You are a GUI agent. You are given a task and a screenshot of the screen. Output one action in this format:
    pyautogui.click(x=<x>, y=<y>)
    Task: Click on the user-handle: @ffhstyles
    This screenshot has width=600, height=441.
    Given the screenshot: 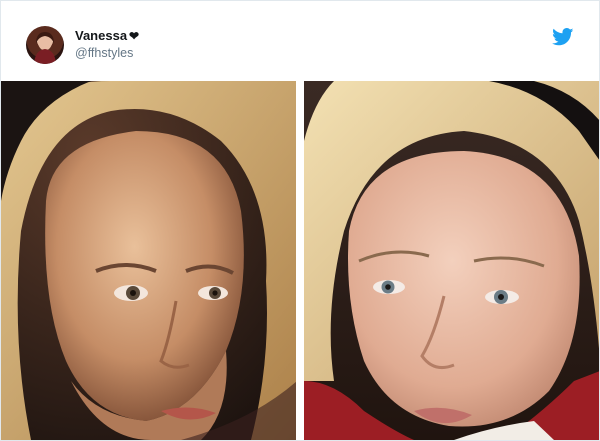 What is the action you would take?
    pyautogui.click(x=107, y=53)
    